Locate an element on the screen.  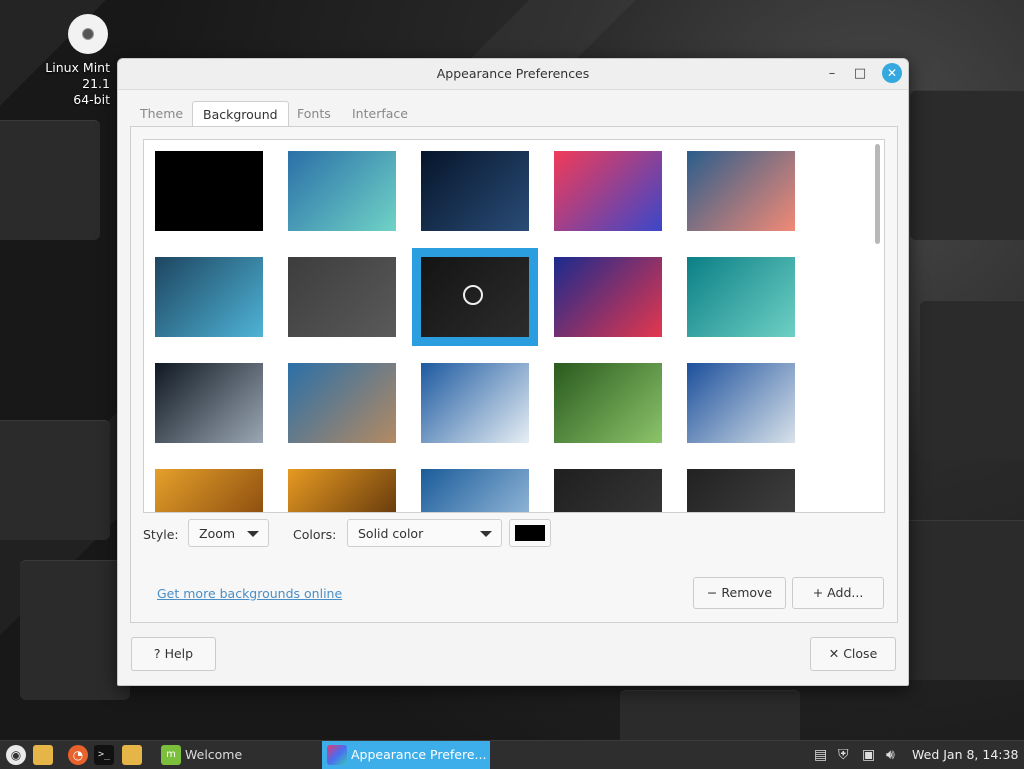
title-bar: Appearance Preferences – □ ✕ is located at coordinates (513, 74).